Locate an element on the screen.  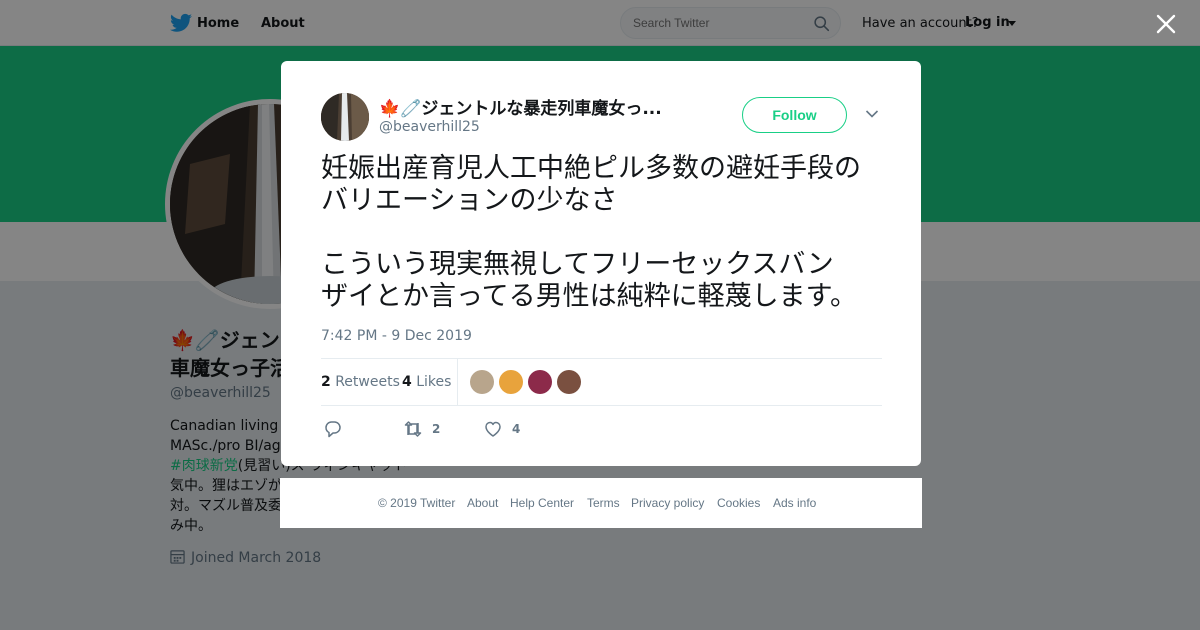
reply-icon is located at coordinates (333, 429).